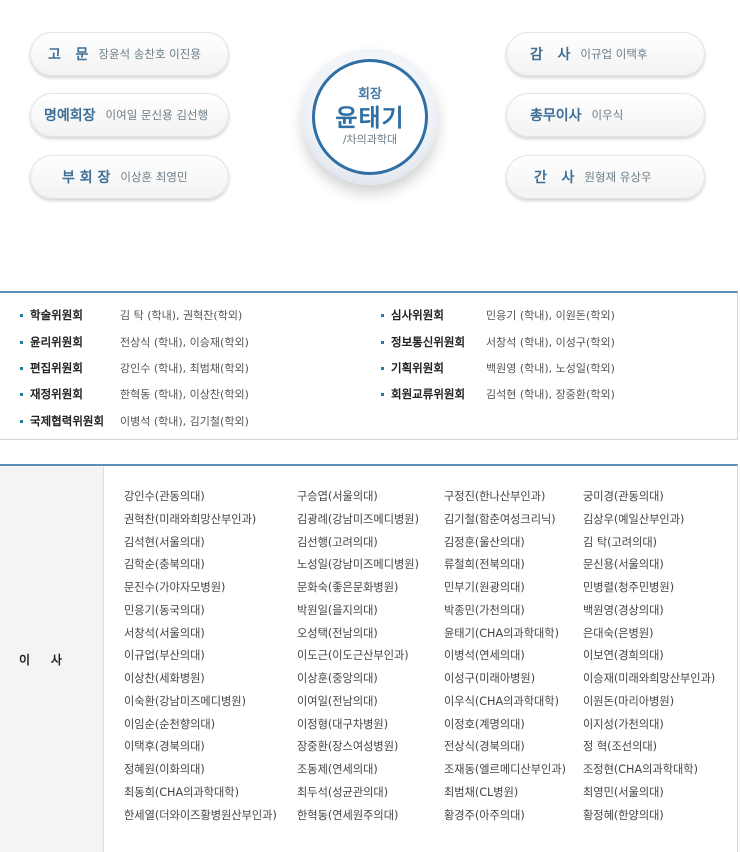  I want to click on officer-advisor: 고 문 장윤석 송찬호 이진용, so click(129, 54).